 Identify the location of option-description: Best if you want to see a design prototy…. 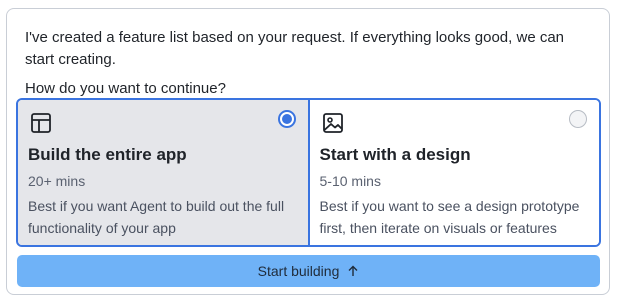
(449, 217).